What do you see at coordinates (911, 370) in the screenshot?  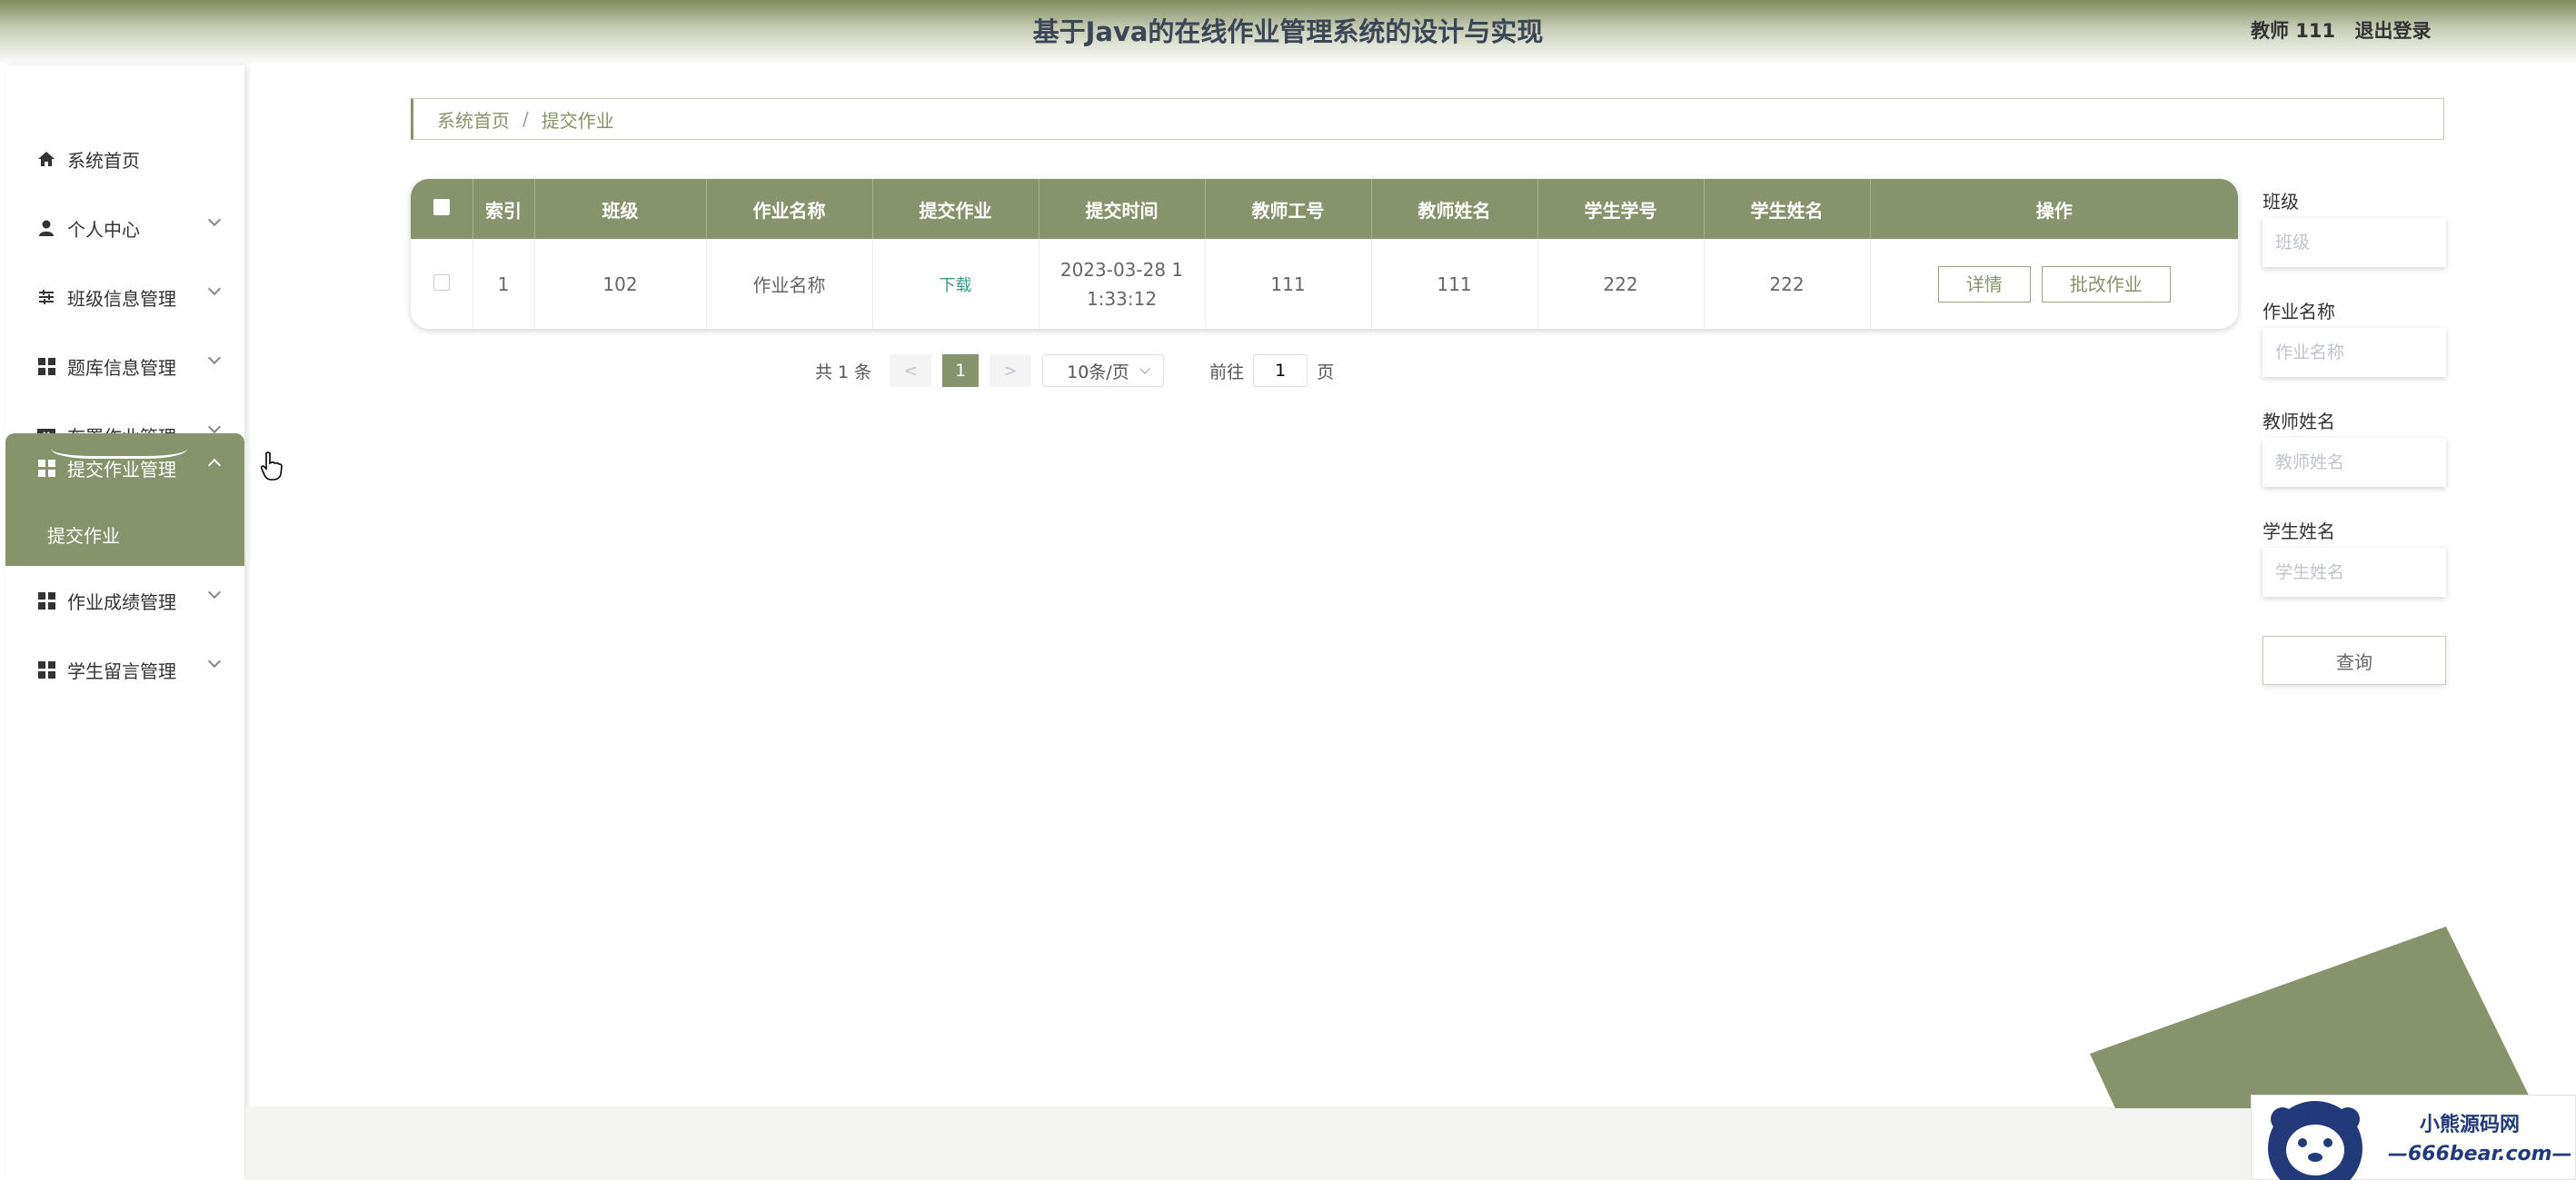 I see `prev-page-button: <` at bounding box center [911, 370].